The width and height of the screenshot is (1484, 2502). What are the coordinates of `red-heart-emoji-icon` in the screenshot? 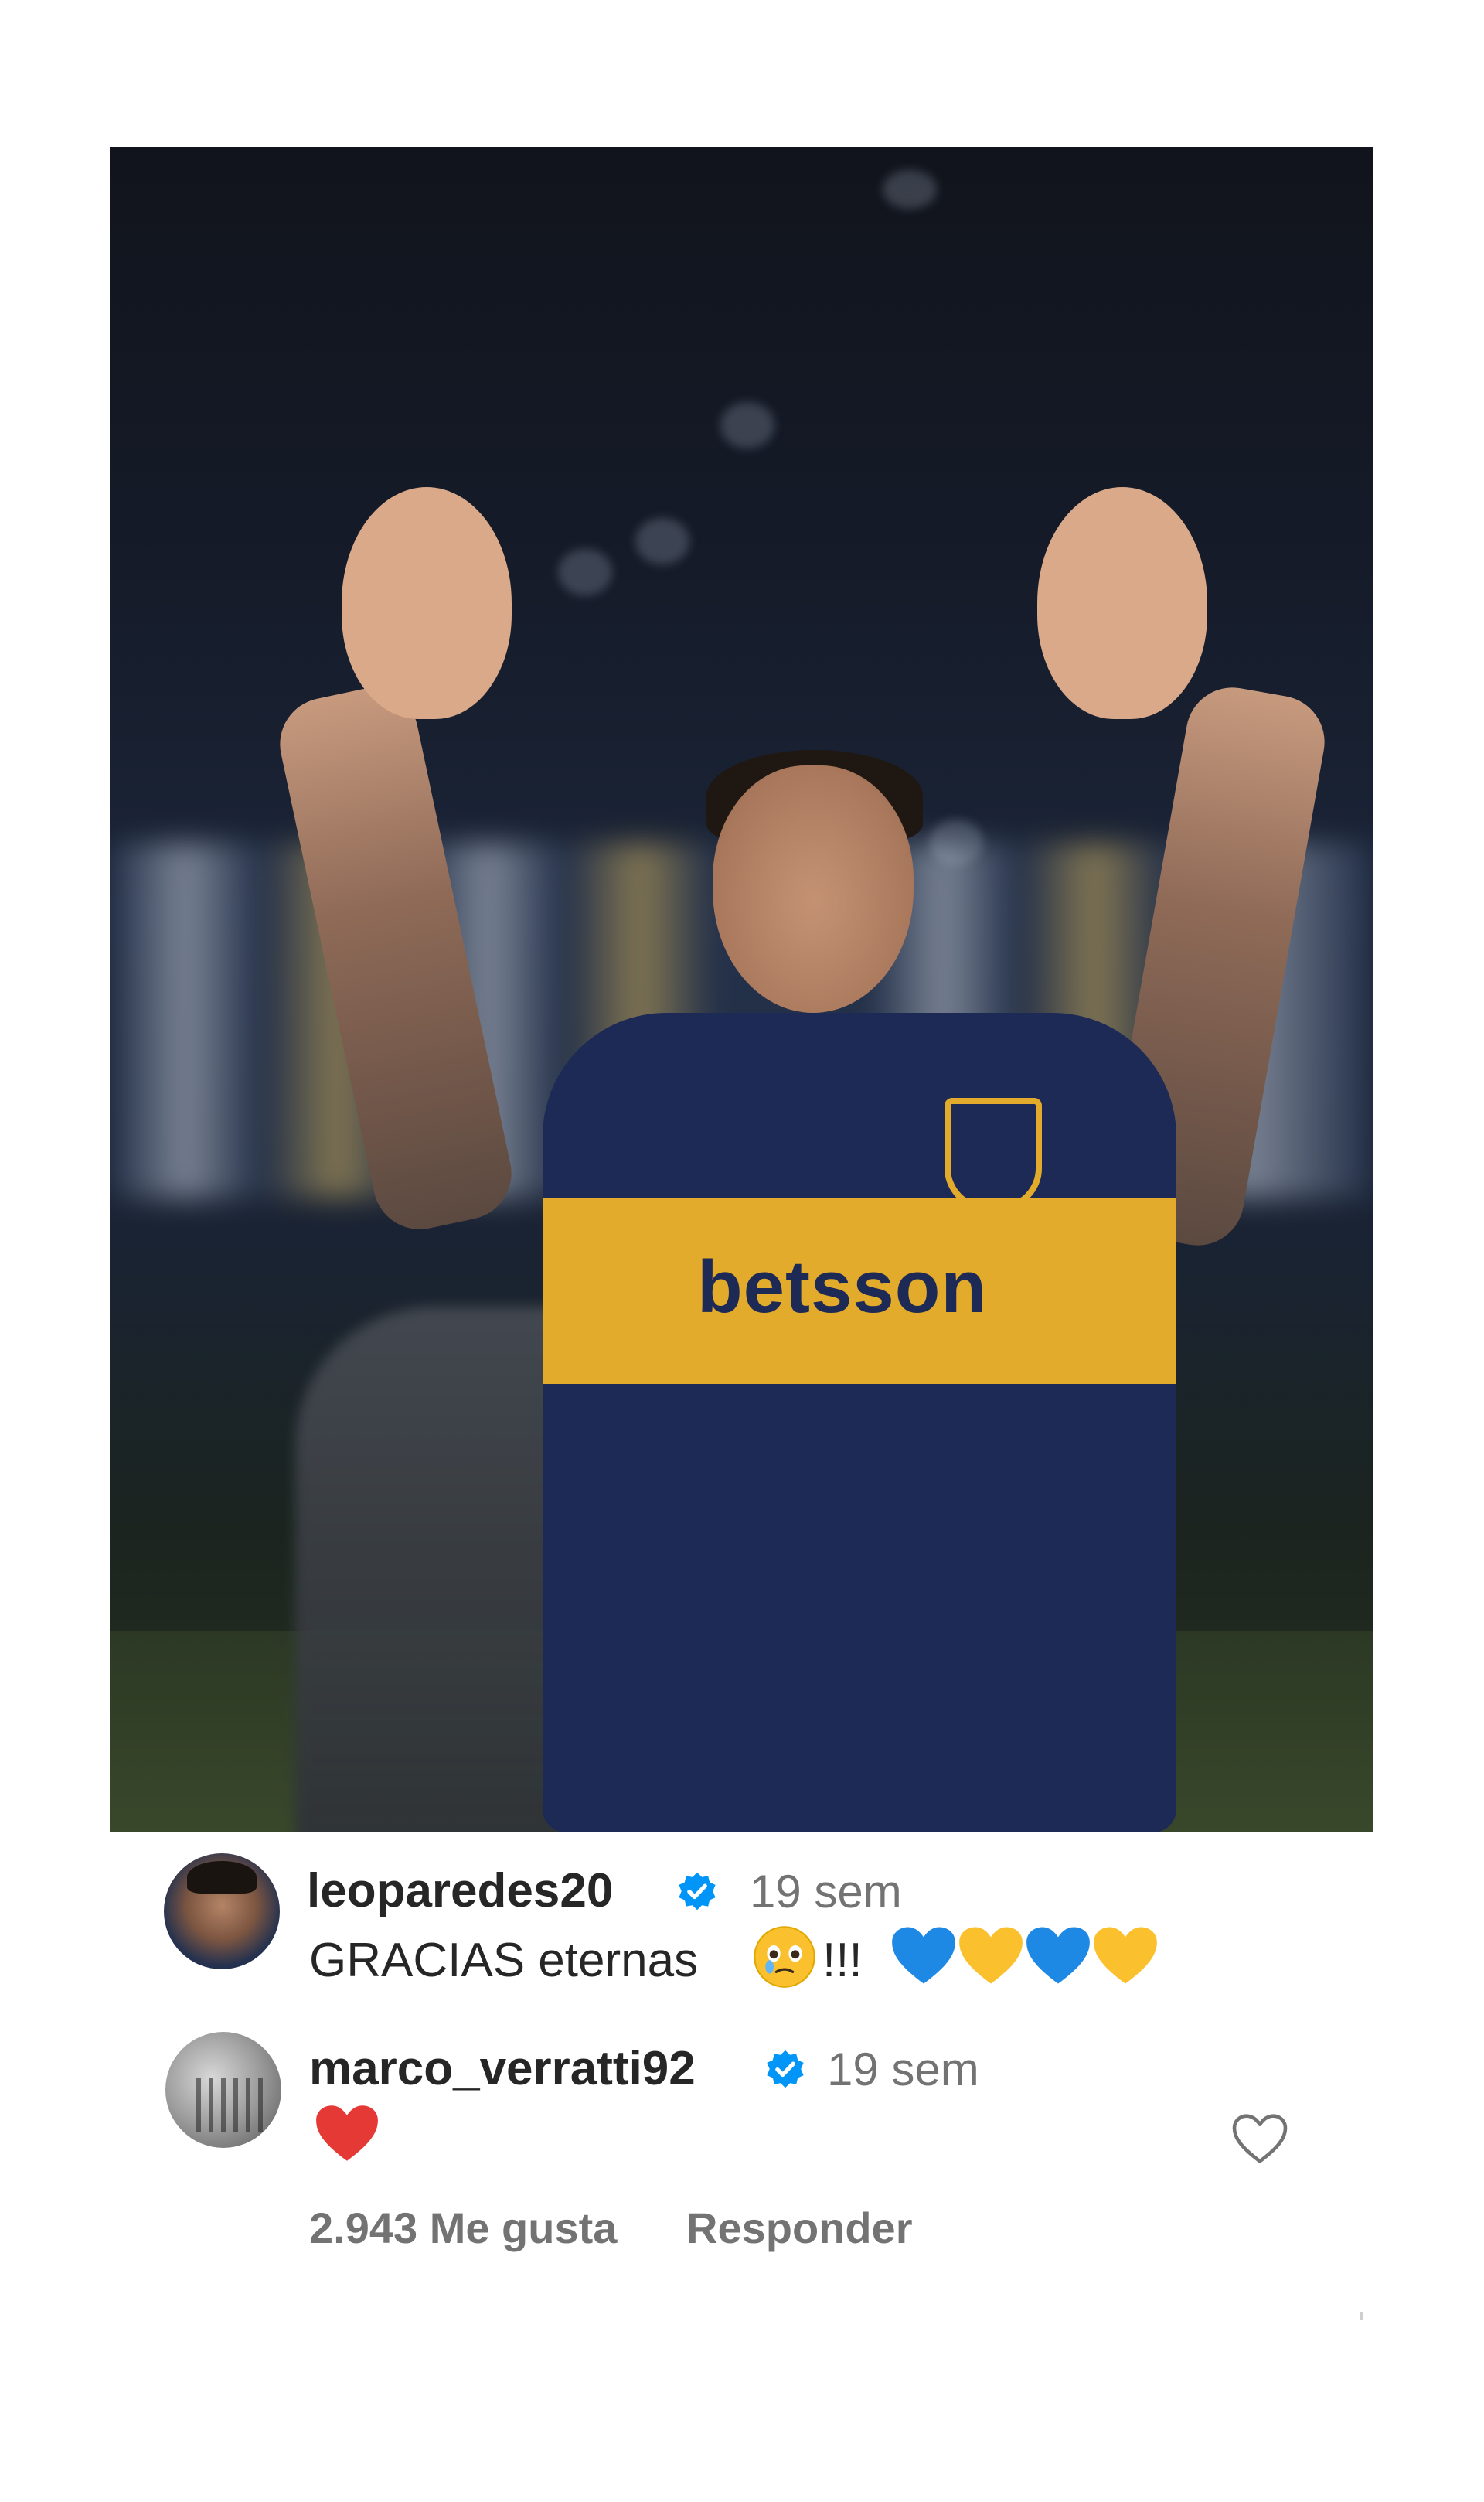 It's located at (347, 2133).